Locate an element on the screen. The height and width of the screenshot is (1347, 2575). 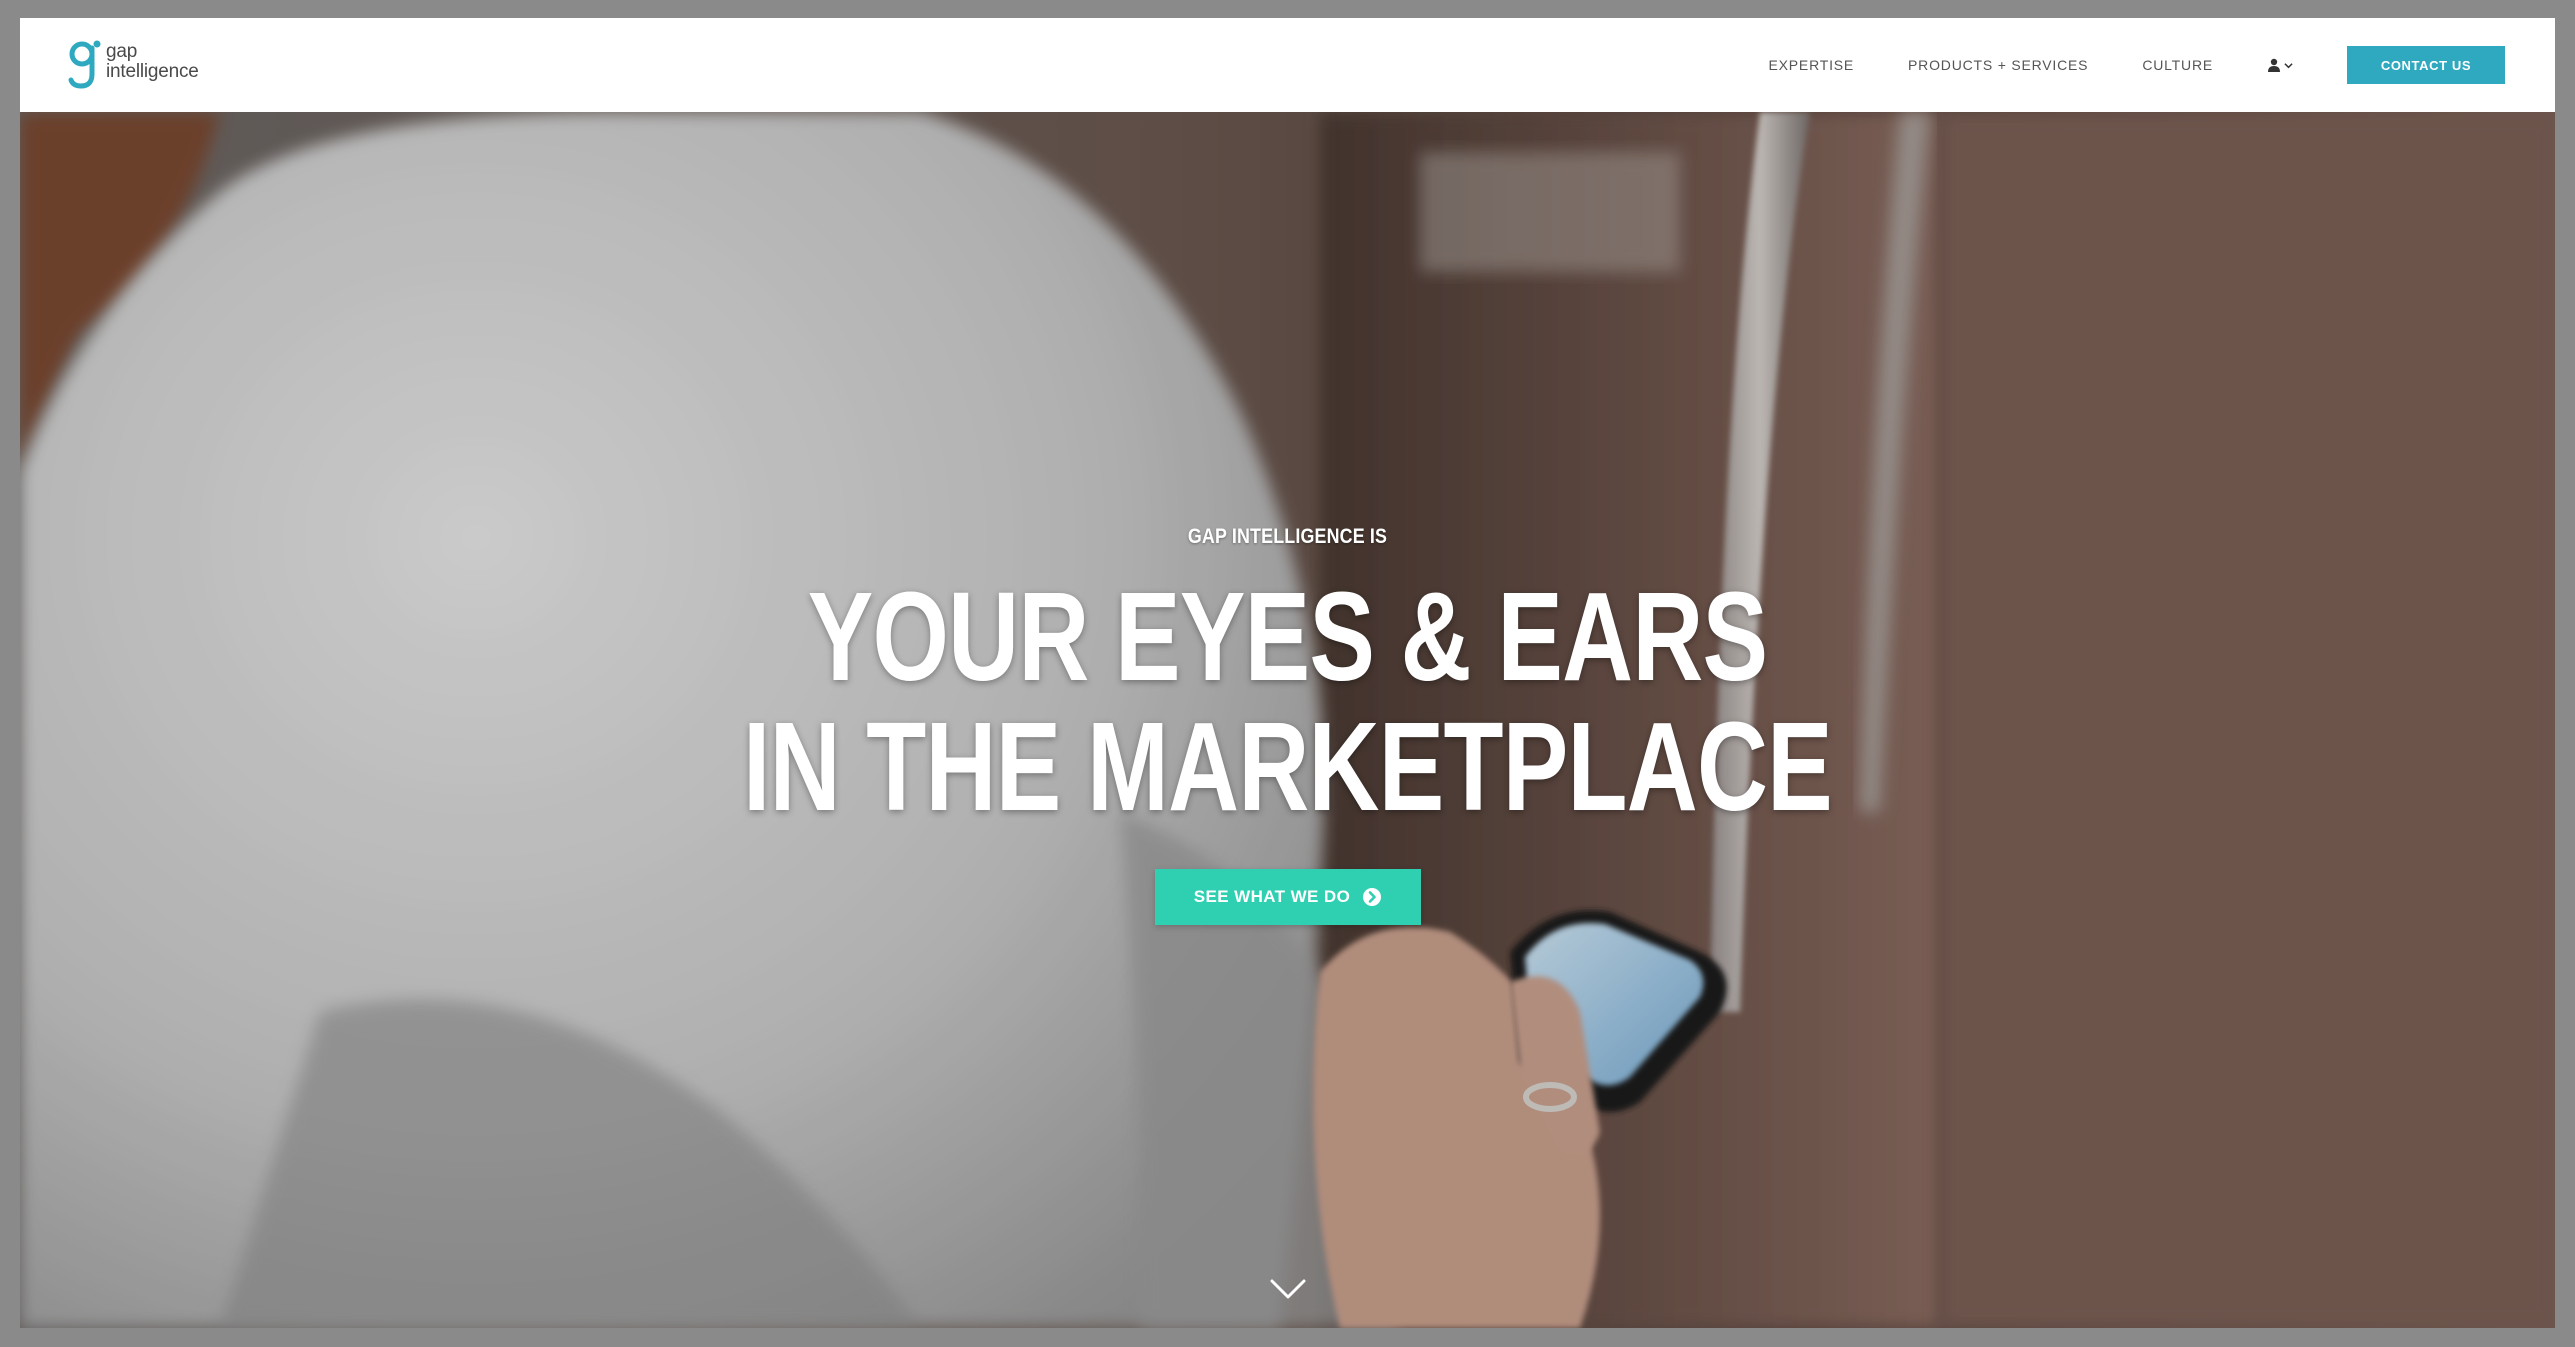
arrow-circle-right-icon is located at coordinates (1372, 897).